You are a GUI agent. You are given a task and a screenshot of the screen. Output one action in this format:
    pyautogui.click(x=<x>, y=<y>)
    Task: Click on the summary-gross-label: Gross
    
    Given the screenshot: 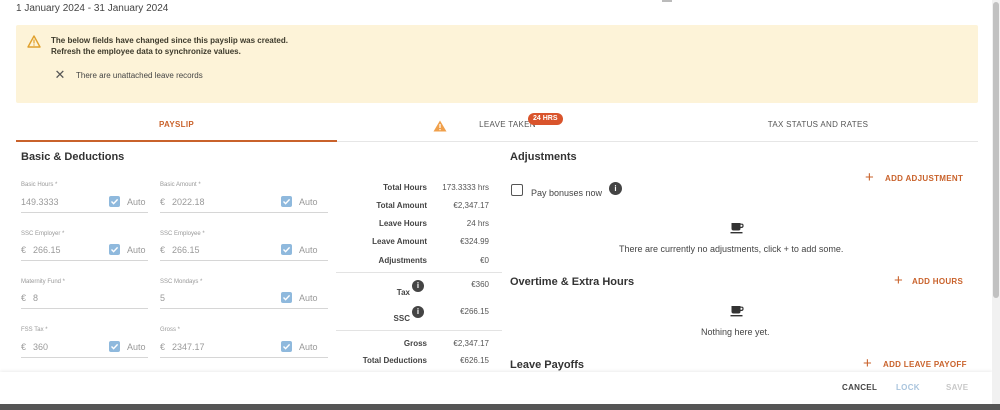 What is the action you would take?
    pyautogui.click(x=415, y=343)
    